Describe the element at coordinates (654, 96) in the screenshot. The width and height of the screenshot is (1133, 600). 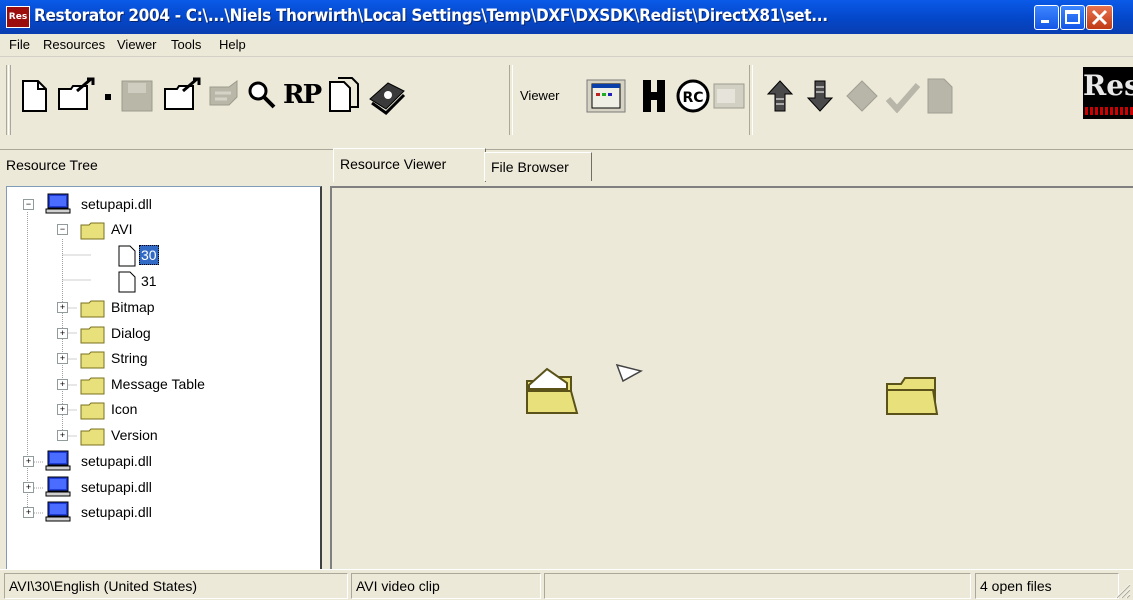
I see `hex-view-icon` at that location.